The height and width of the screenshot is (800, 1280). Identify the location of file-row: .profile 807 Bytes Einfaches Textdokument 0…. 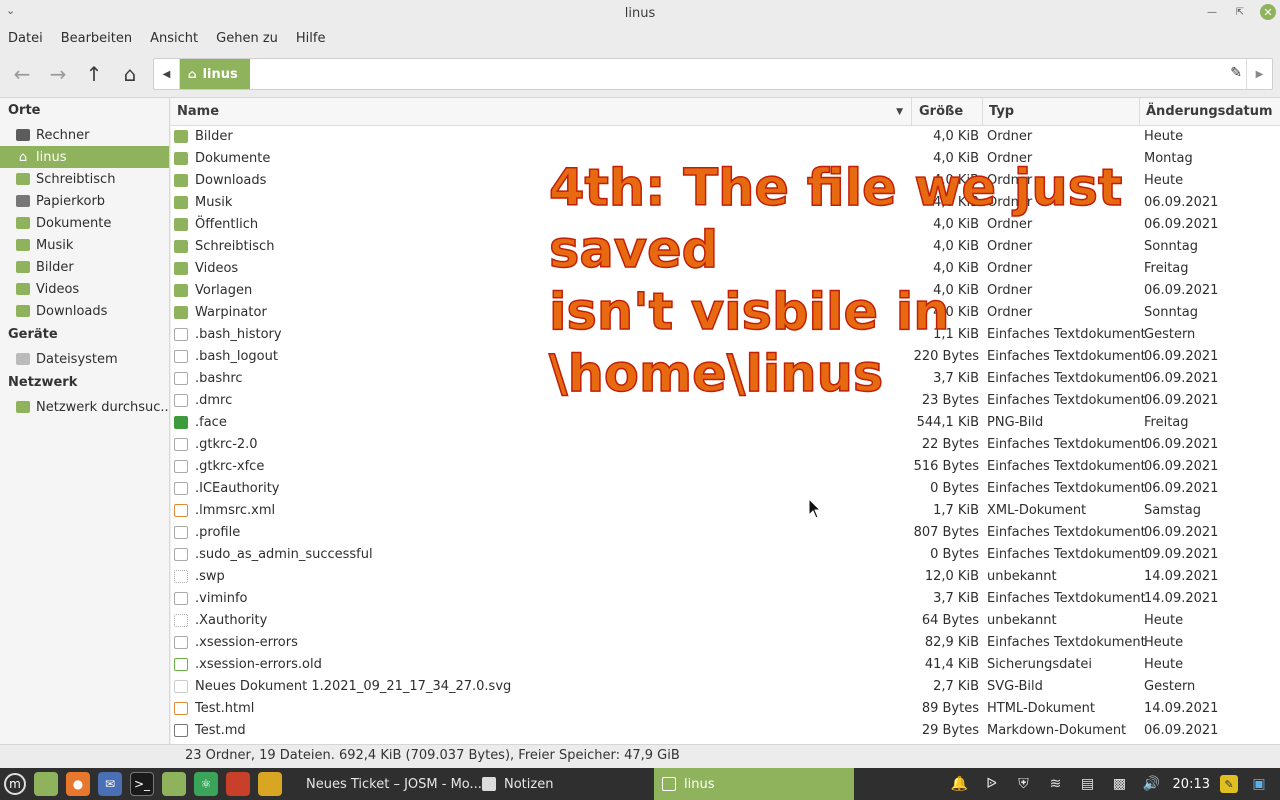
(725, 533).